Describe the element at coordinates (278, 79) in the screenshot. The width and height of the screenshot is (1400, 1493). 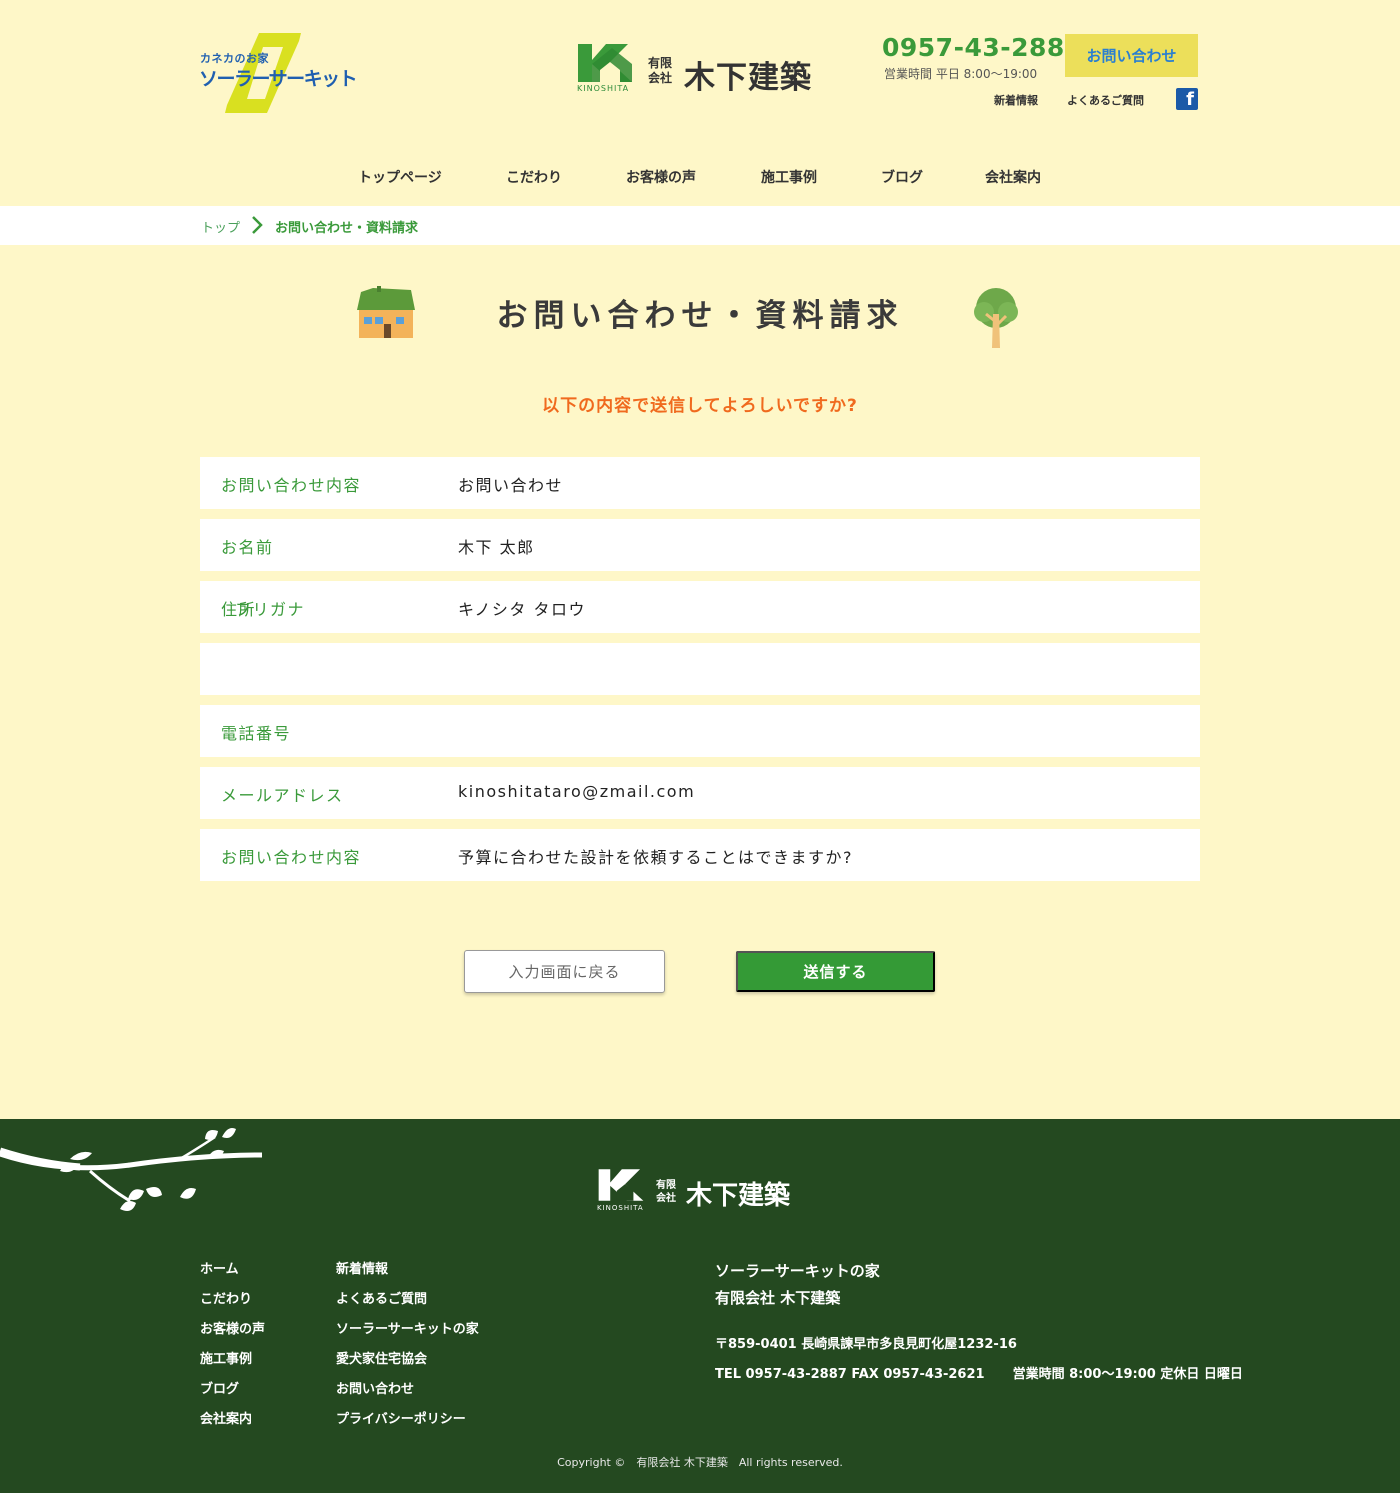
I see `solar-logo-name: ソーラーサーキット` at that location.